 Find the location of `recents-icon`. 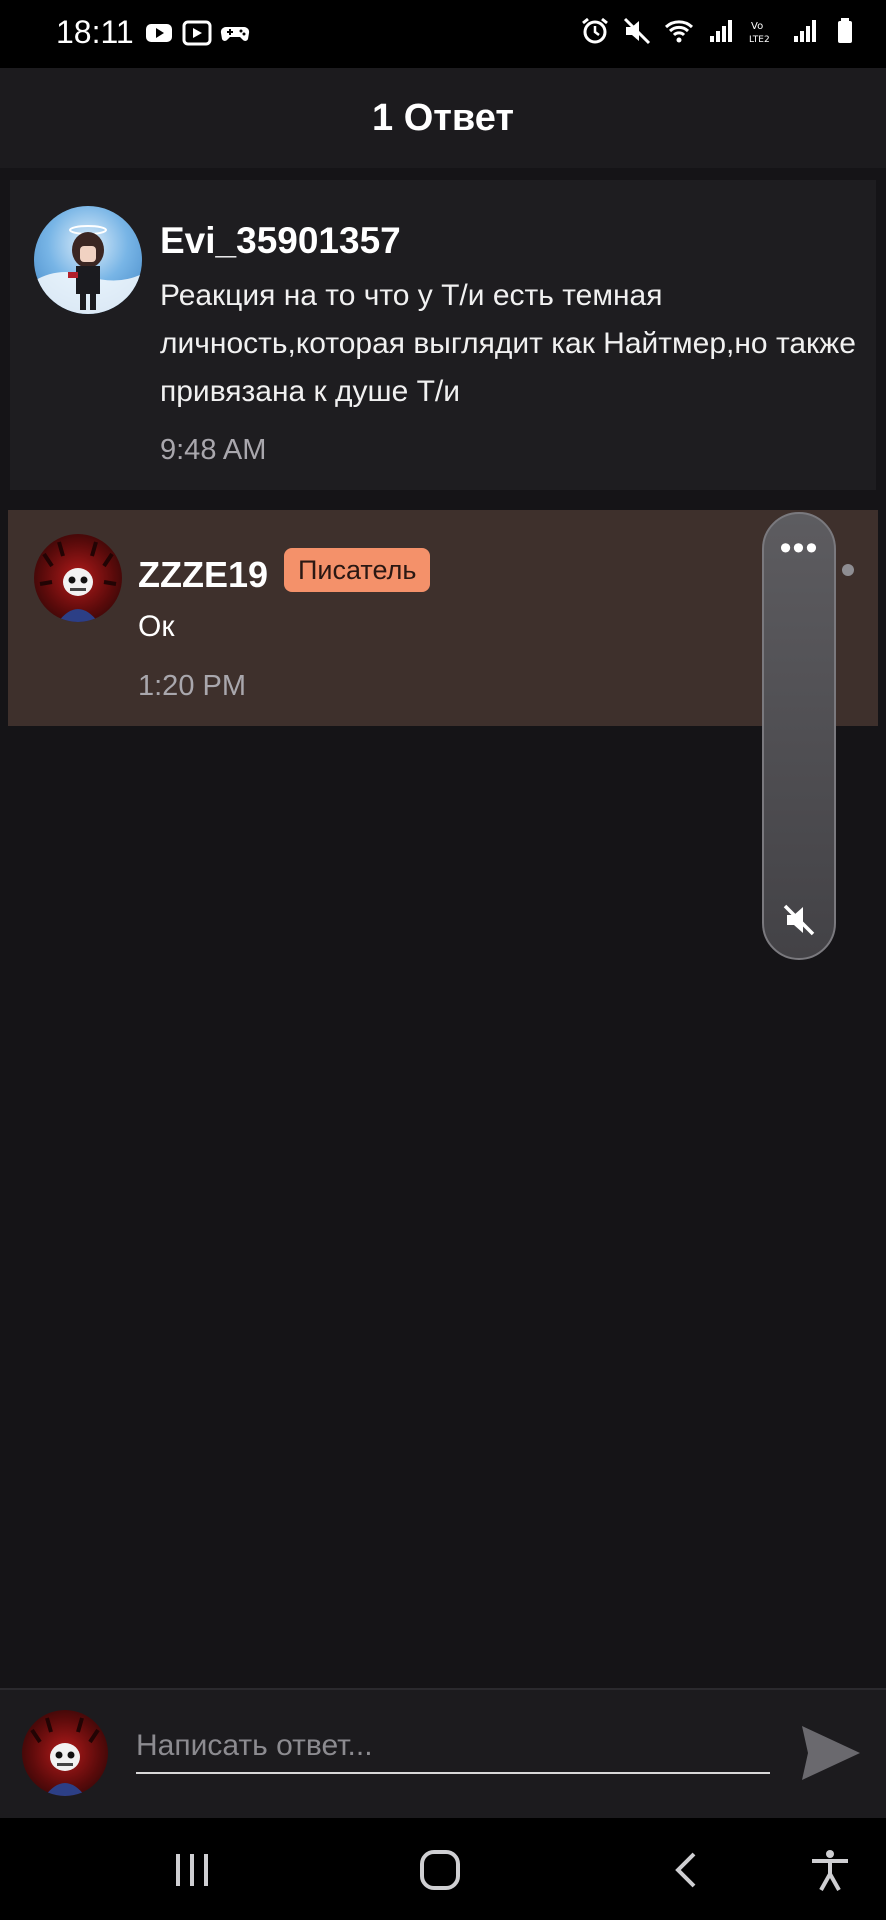

recents-icon is located at coordinates (192, 1870).